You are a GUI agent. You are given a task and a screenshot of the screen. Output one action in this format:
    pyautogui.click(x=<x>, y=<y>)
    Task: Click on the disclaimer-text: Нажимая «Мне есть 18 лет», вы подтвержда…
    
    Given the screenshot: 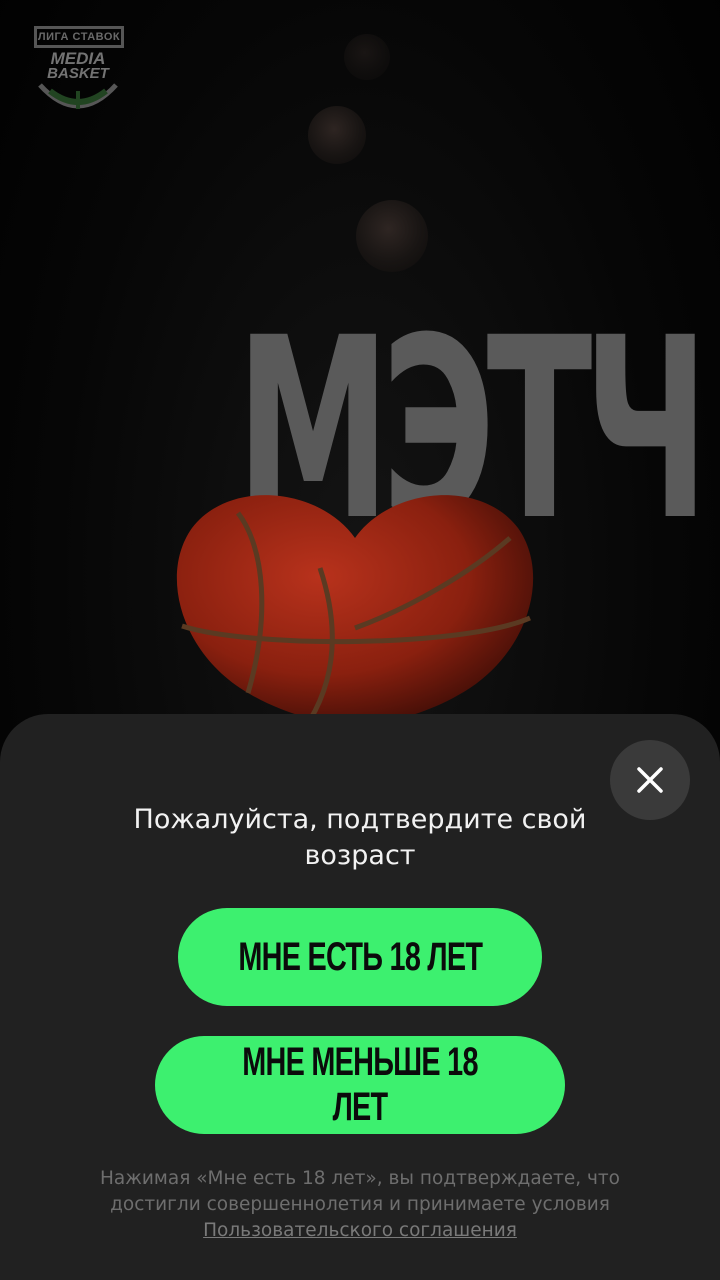 What is the action you would take?
    pyautogui.click(x=360, y=1191)
    